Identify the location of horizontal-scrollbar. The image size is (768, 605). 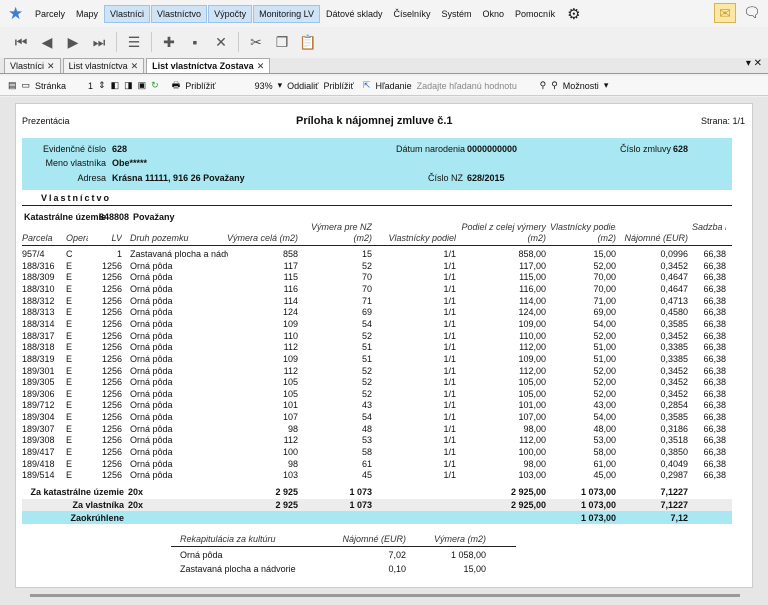
(385, 595).